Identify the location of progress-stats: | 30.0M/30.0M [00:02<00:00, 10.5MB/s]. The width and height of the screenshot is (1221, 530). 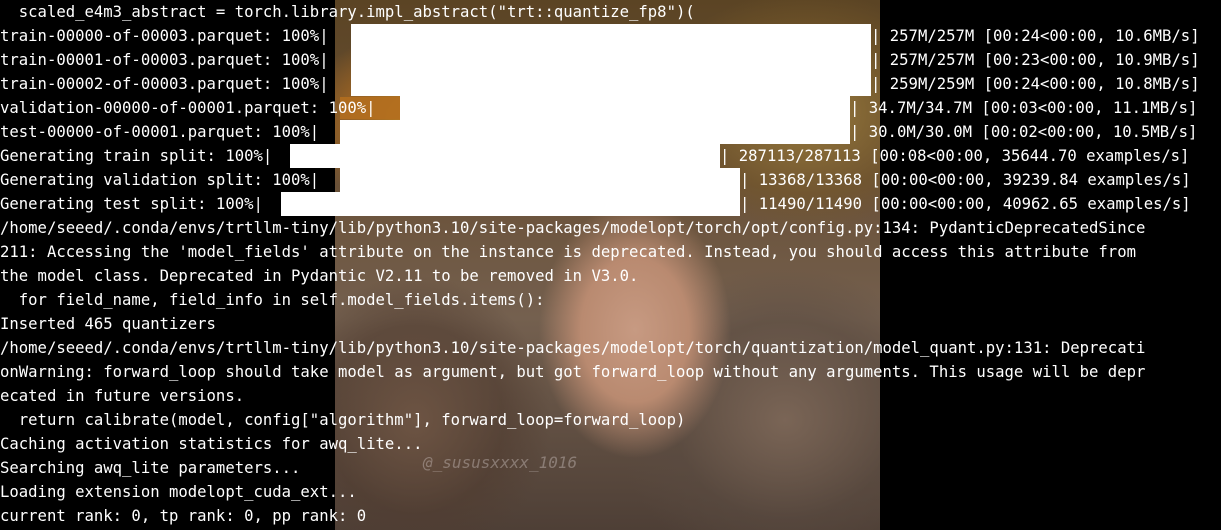
(1024, 132).